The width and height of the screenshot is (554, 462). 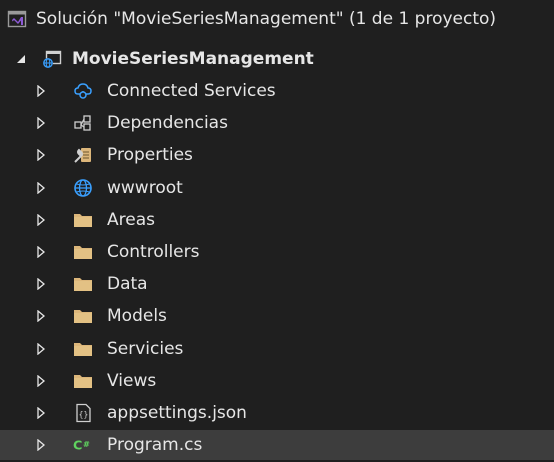 What do you see at coordinates (277, 188) in the screenshot?
I see `tree-item-wwwroot: wwwroot` at bounding box center [277, 188].